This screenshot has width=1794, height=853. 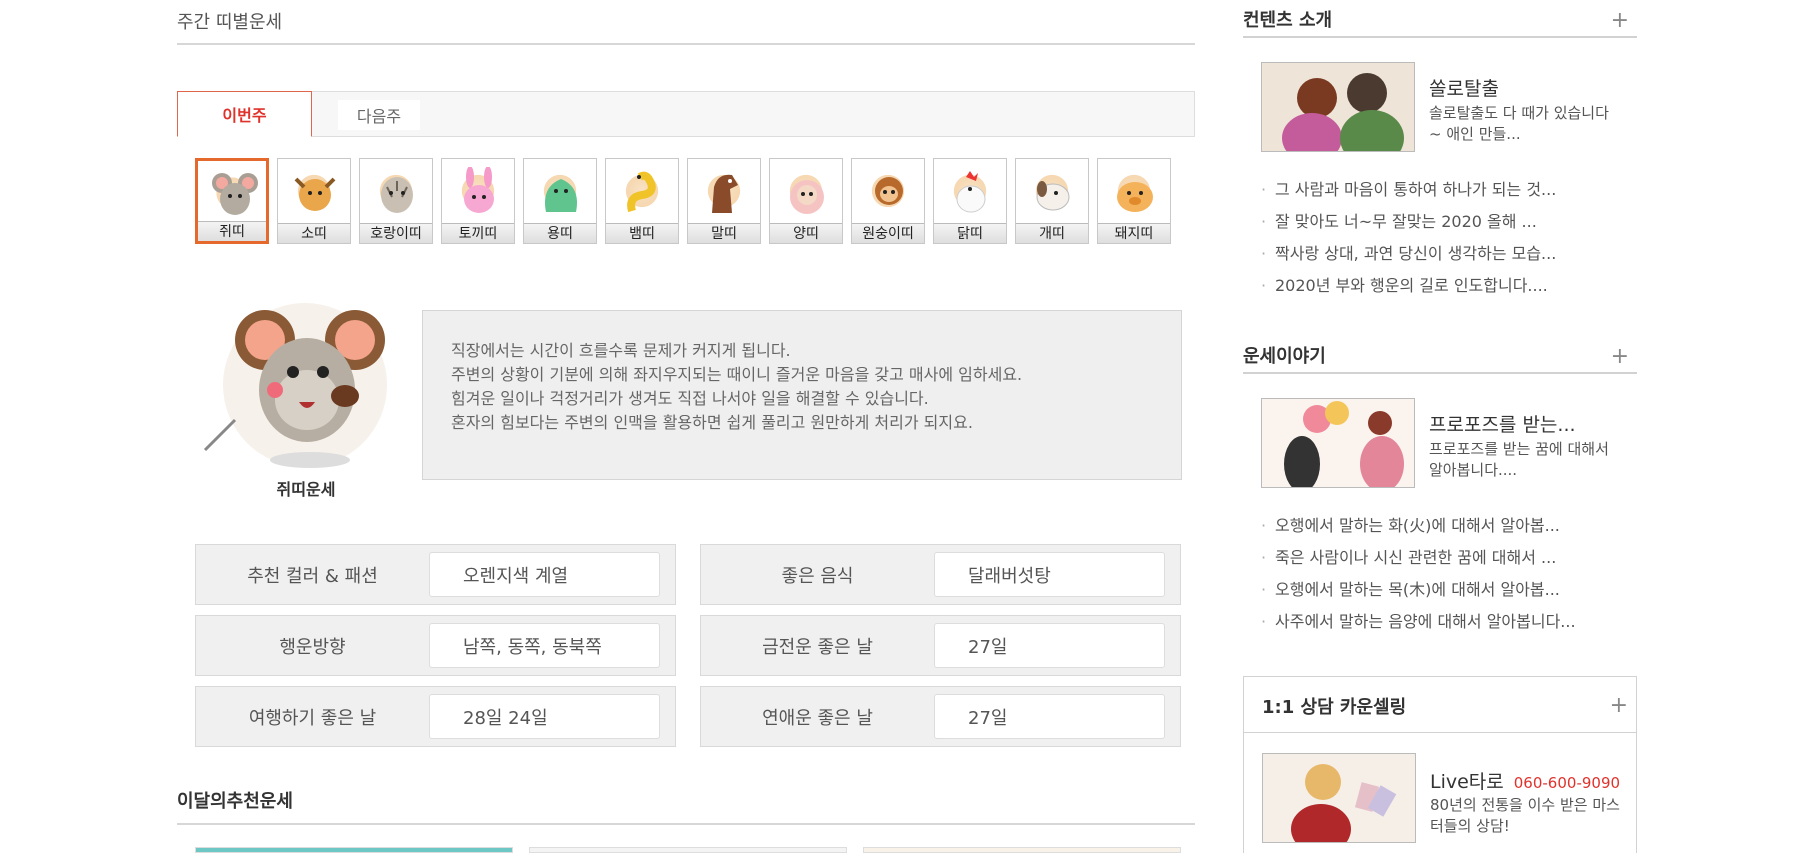 What do you see at coordinates (1440, 355) in the screenshot?
I see `story-header: 운세이야기 +` at bounding box center [1440, 355].